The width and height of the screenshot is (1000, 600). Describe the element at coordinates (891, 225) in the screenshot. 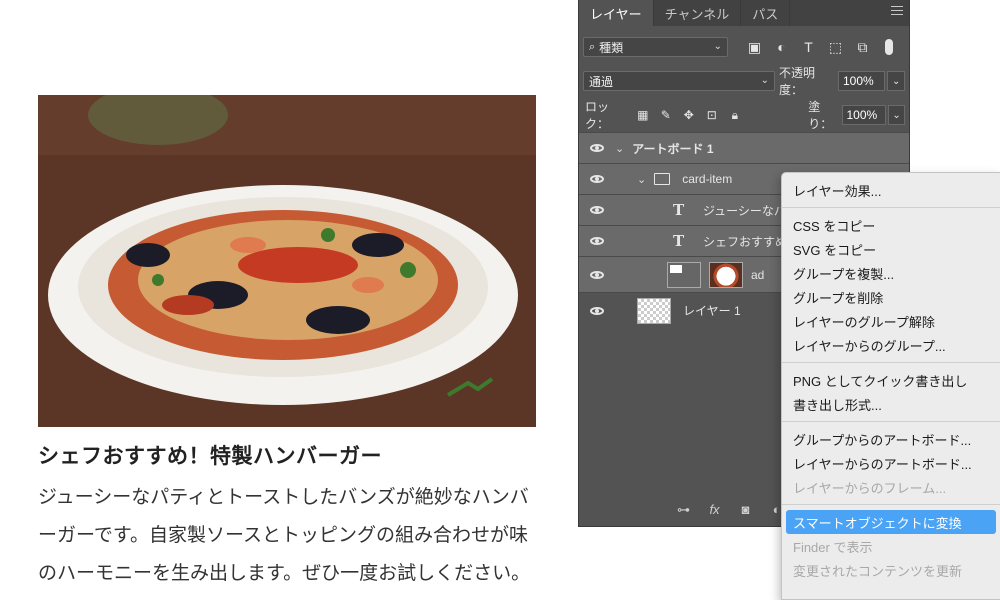

I see `menu-item-copy-css: CSS をコピー` at that location.